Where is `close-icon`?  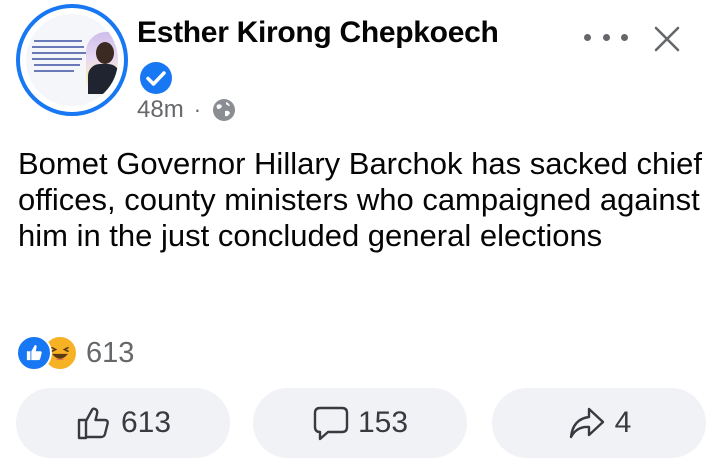 close-icon is located at coordinates (667, 39).